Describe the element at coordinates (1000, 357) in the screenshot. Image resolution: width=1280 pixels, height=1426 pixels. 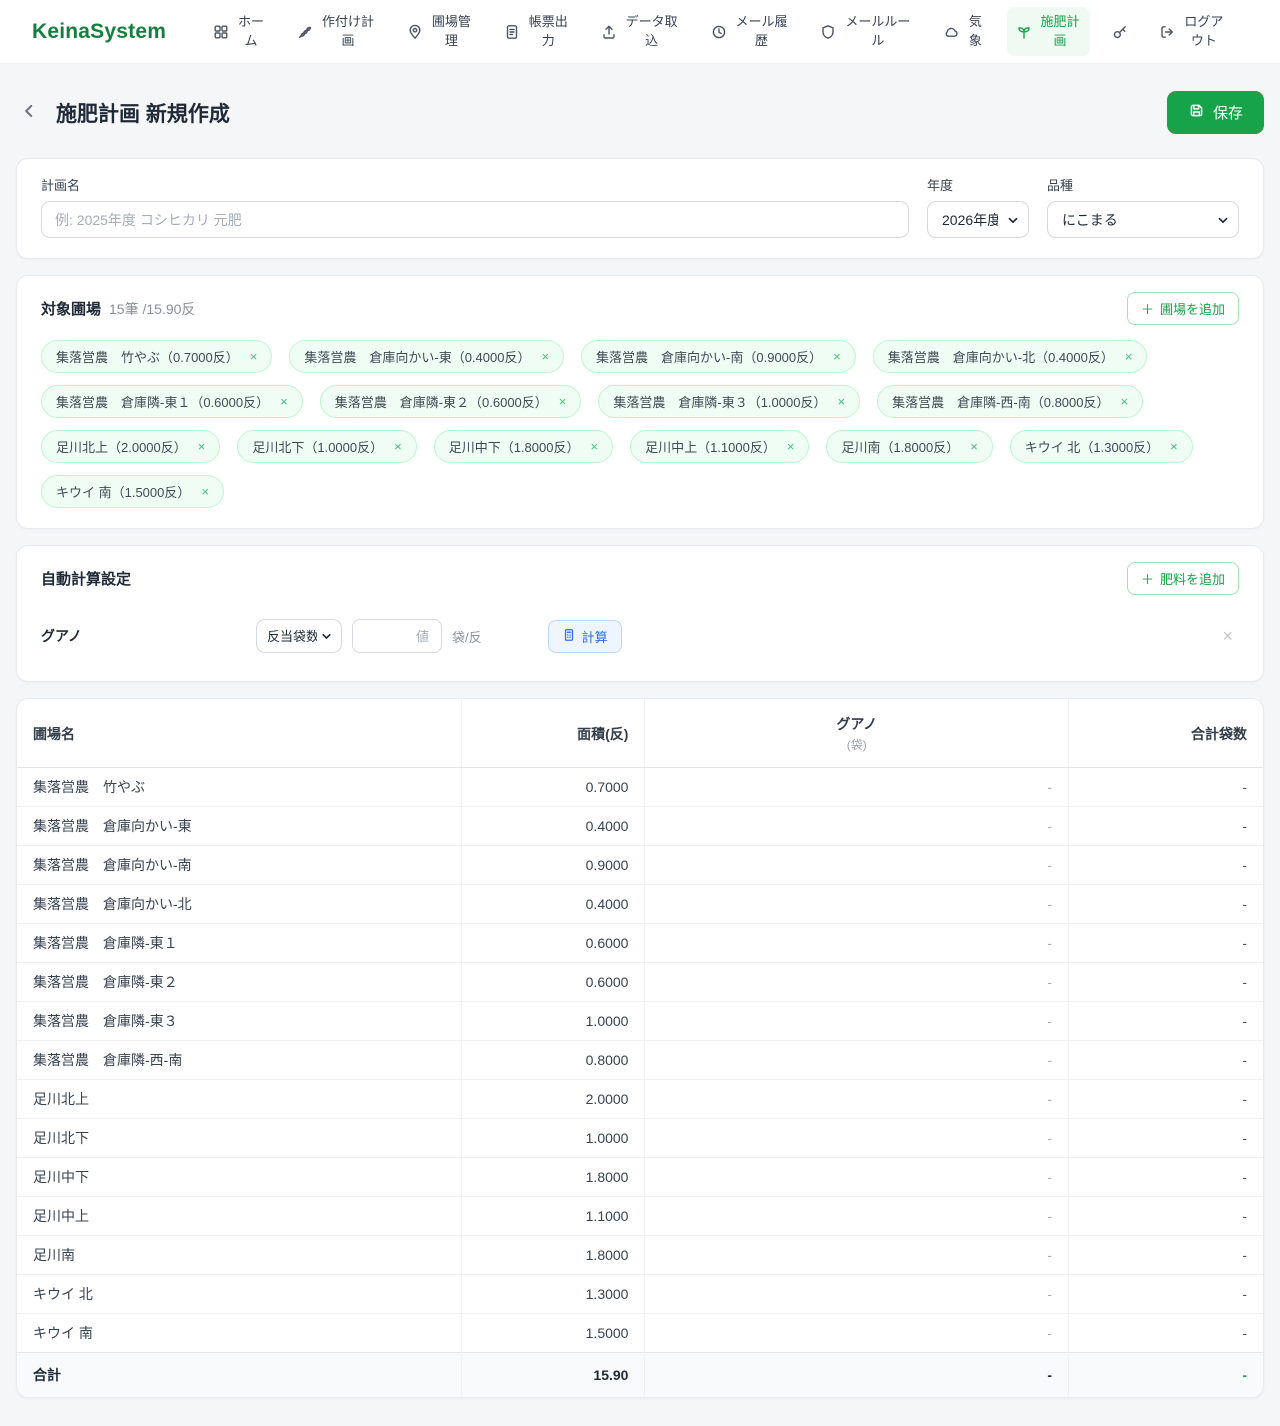
I see `field-tag-label: 集落営農 倉庫向かい-北（0.4000反）` at that location.